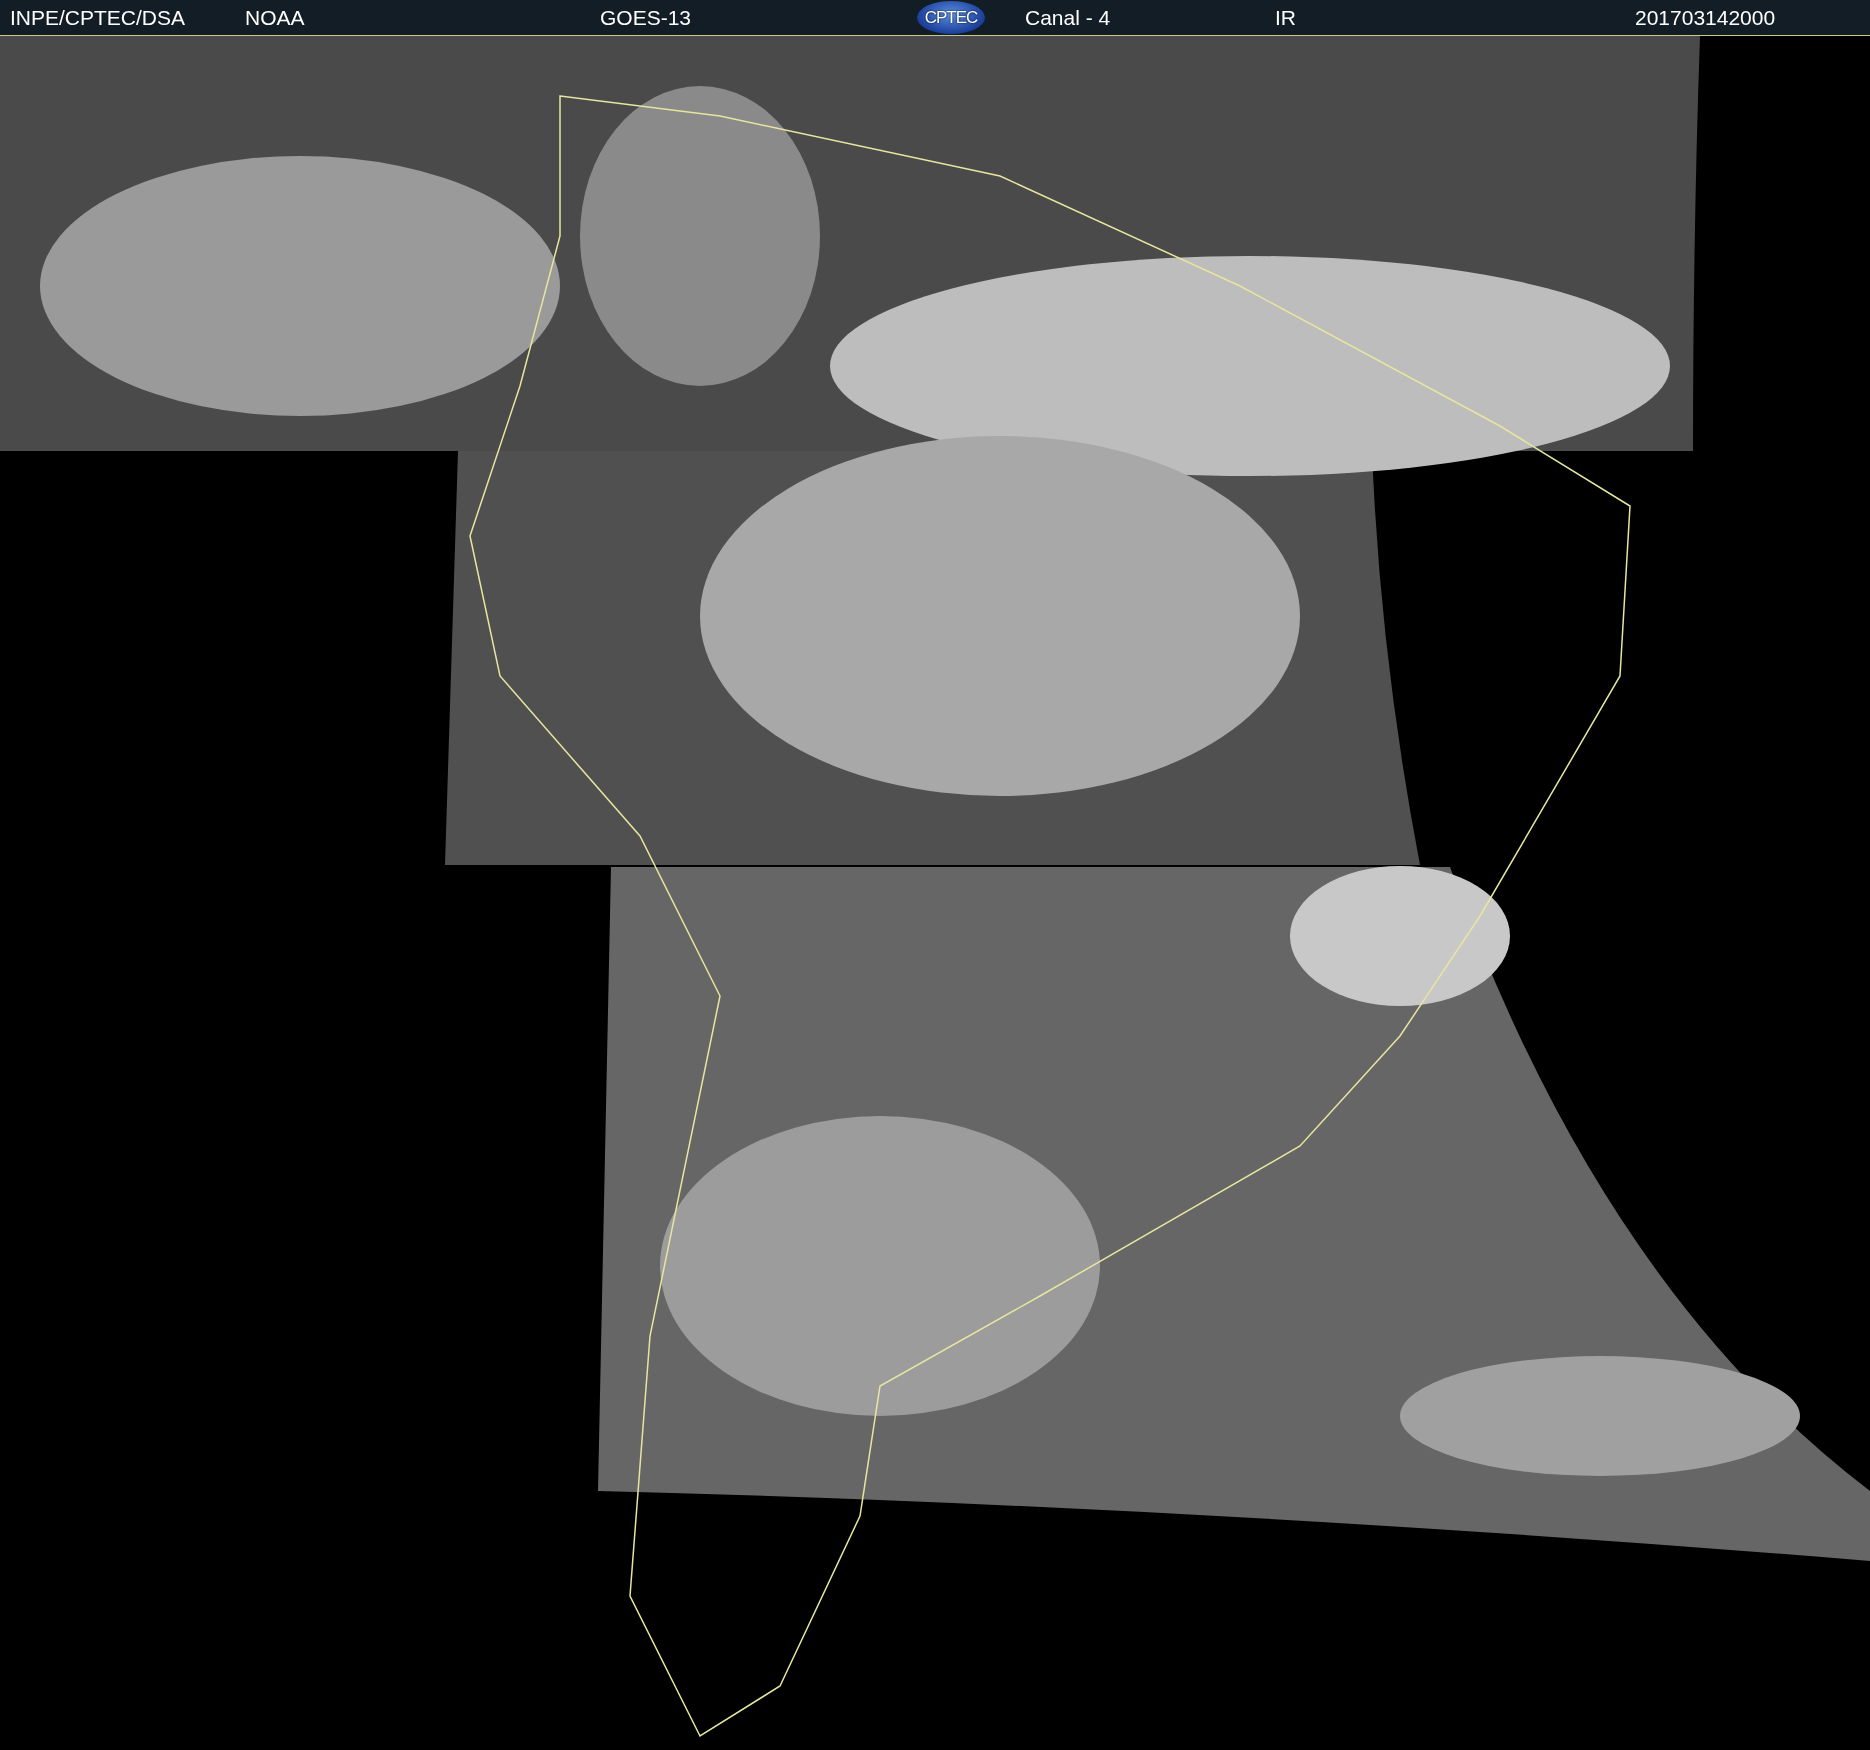  I want to click on logo: CPTEC, so click(951, 17).